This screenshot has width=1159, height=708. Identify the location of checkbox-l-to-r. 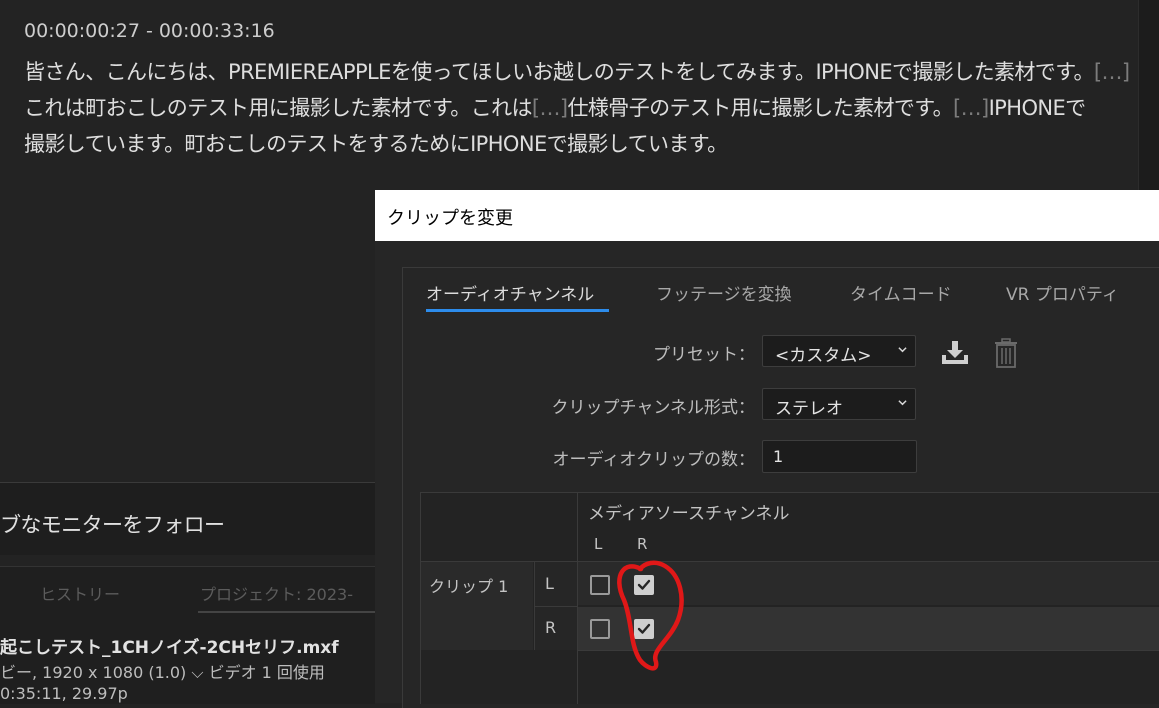
(644, 585).